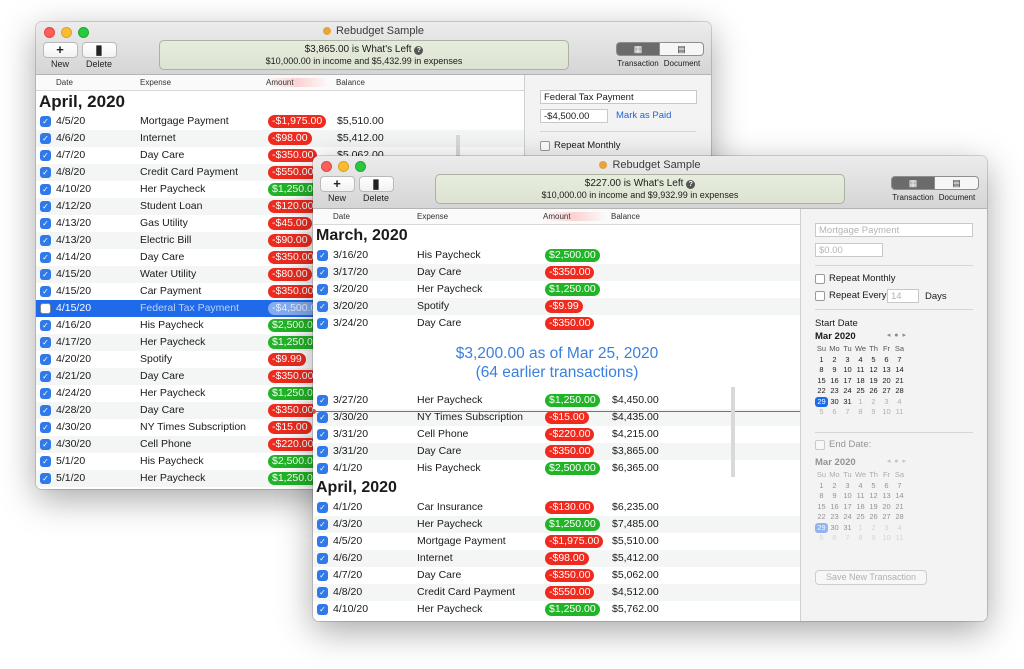  What do you see at coordinates (733, 432) in the screenshot?
I see `scrollbar` at bounding box center [733, 432].